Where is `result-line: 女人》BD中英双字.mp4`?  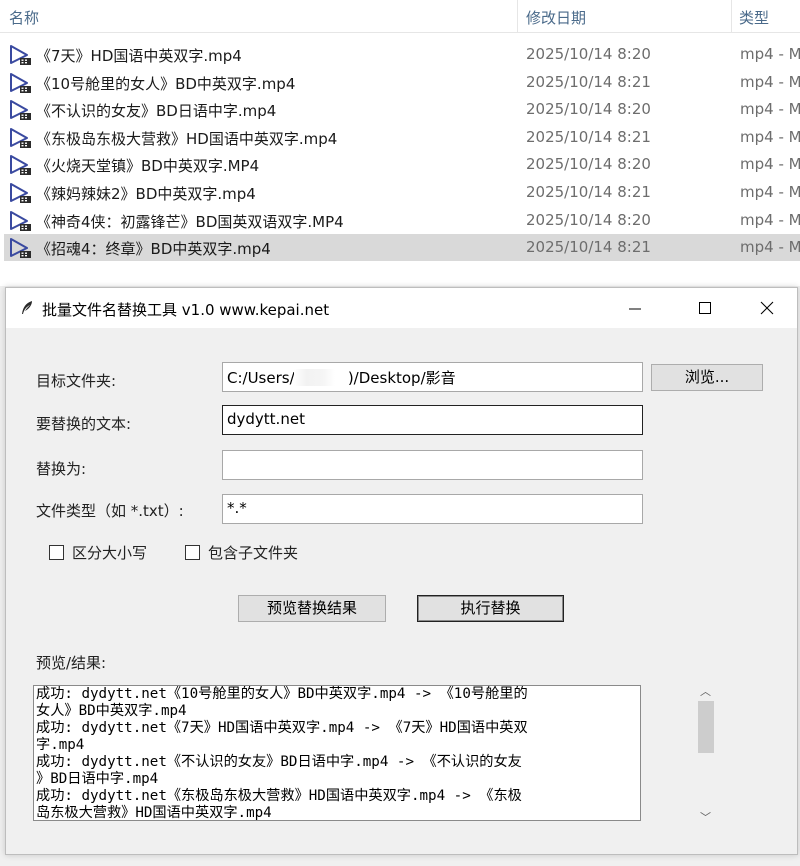 result-line: 女人》BD中英双字.mp4 is located at coordinates (111, 711).